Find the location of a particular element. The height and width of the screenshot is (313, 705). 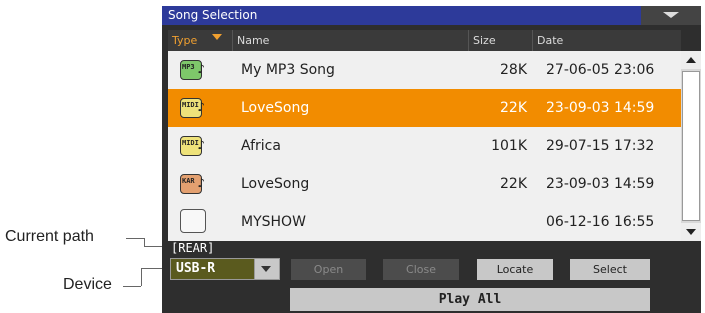

device-callout: Device is located at coordinates (87, 284).